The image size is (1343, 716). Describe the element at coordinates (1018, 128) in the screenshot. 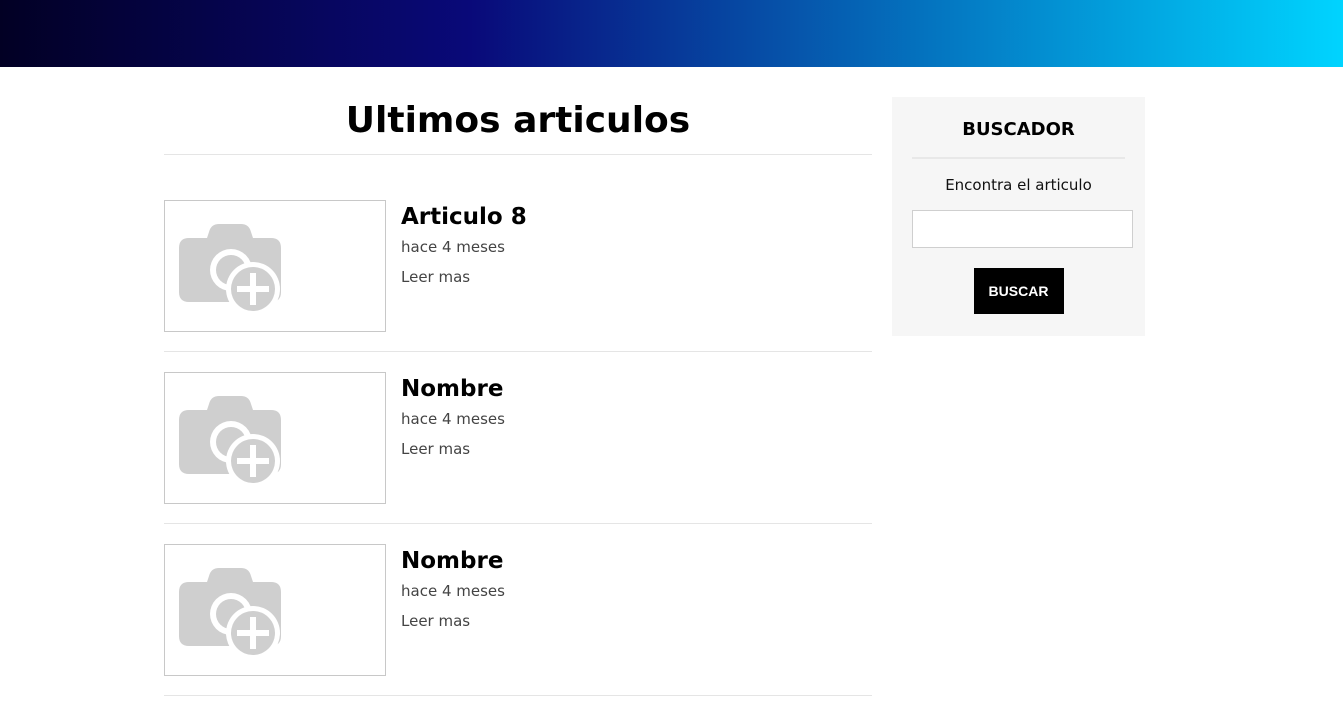

I see `sidebar-title: BUSCADOR` at that location.